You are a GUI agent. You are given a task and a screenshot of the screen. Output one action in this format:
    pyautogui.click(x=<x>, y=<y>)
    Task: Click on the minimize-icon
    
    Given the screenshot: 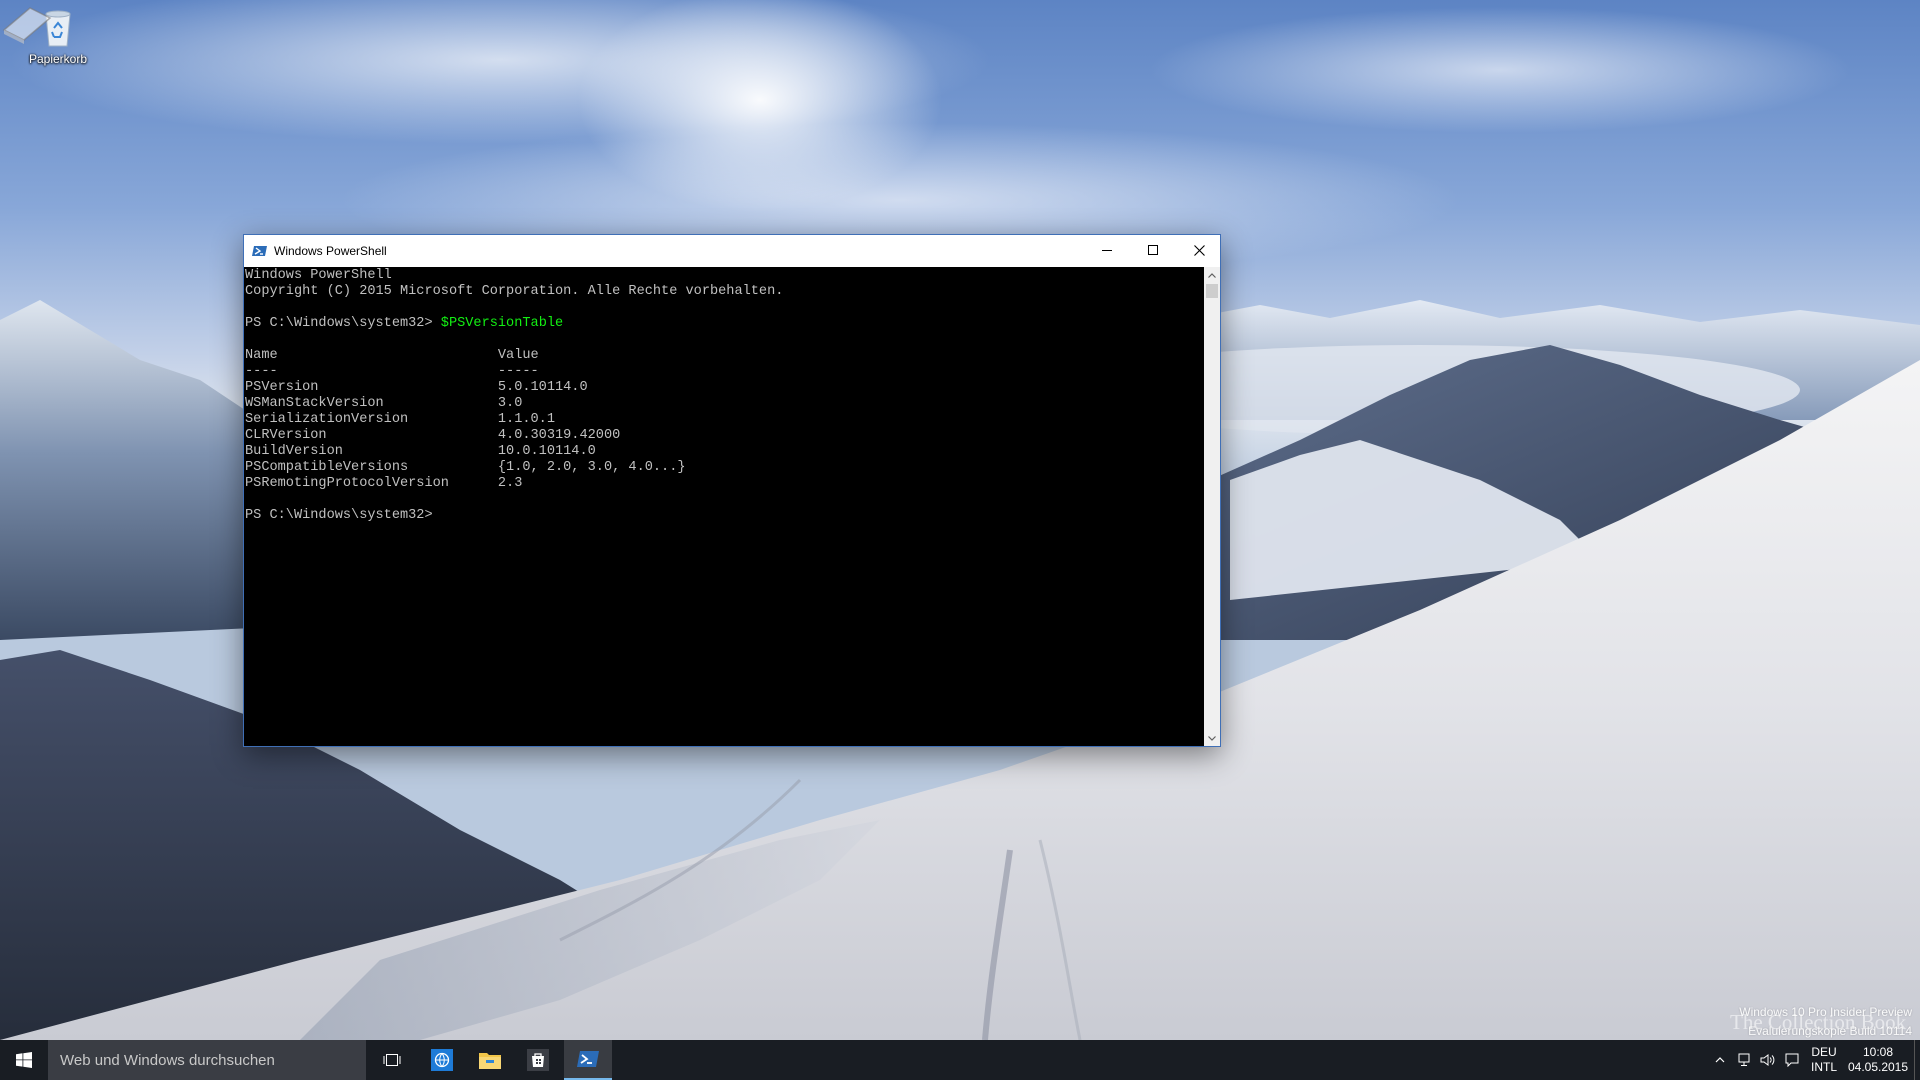 What is the action you would take?
    pyautogui.click(x=1107, y=250)
    